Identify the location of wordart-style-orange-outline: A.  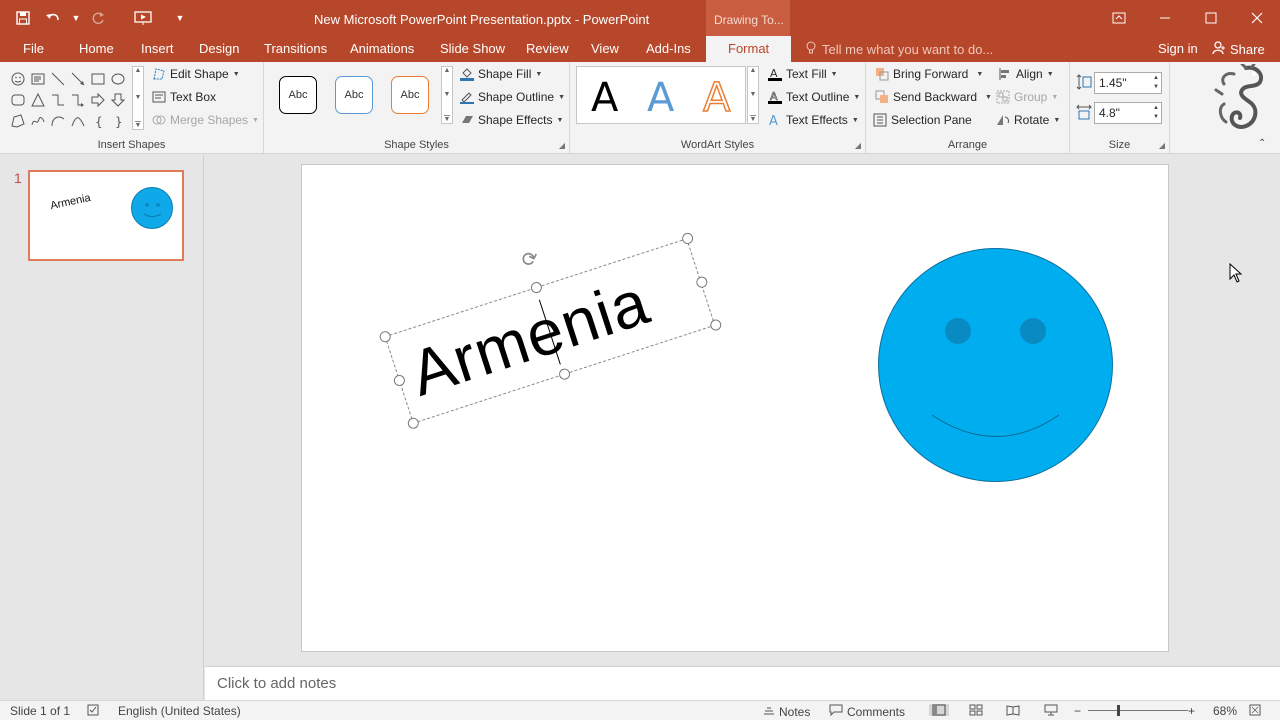
(716, 98).